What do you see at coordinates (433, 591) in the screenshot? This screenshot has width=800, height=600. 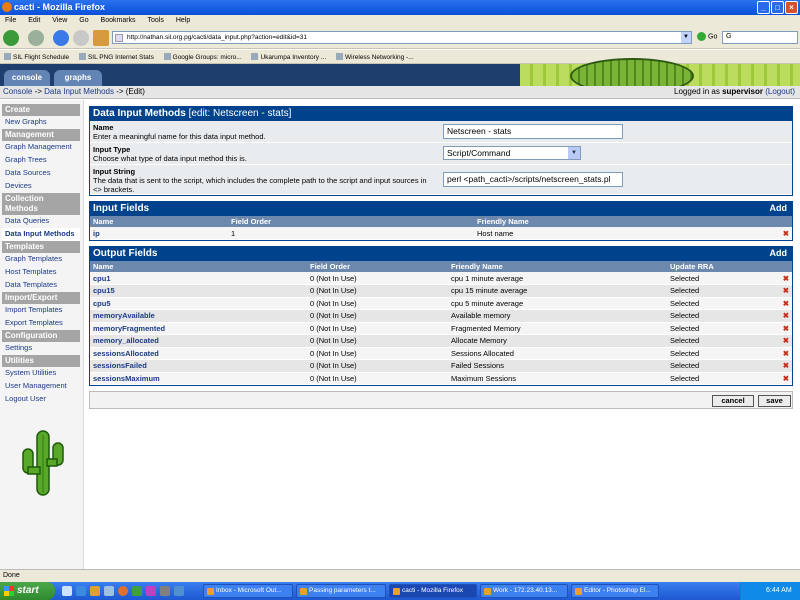 I see `task-cacti-firefox: cacti - Mozilla Firefox` at bounding box center [433, 591].